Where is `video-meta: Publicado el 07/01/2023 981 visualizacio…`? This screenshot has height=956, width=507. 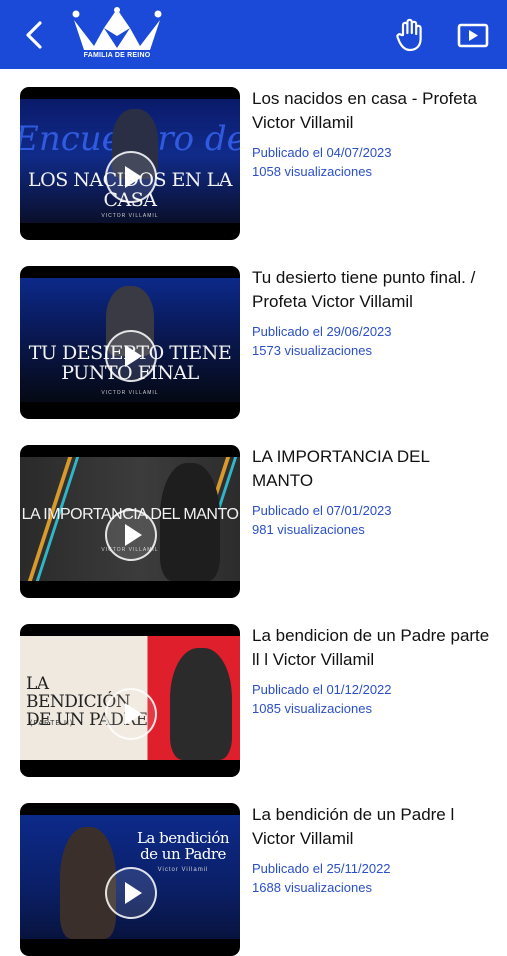 video-meta: Publicado el 07/01/2023 981 visualizacio… is located at coordinates (372, 520).